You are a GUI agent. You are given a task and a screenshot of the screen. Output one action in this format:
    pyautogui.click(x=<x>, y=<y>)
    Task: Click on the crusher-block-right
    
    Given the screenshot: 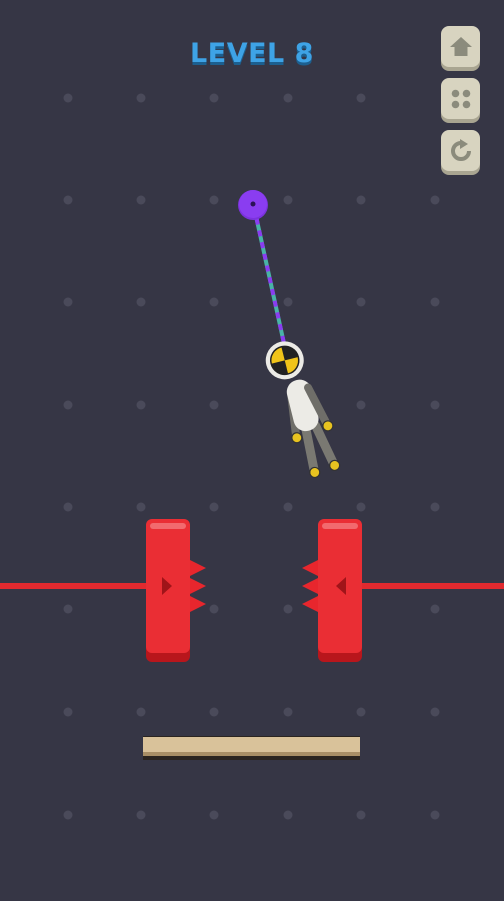 What is the action you would take?
    pyautogui.click(x=332, y=590)
    